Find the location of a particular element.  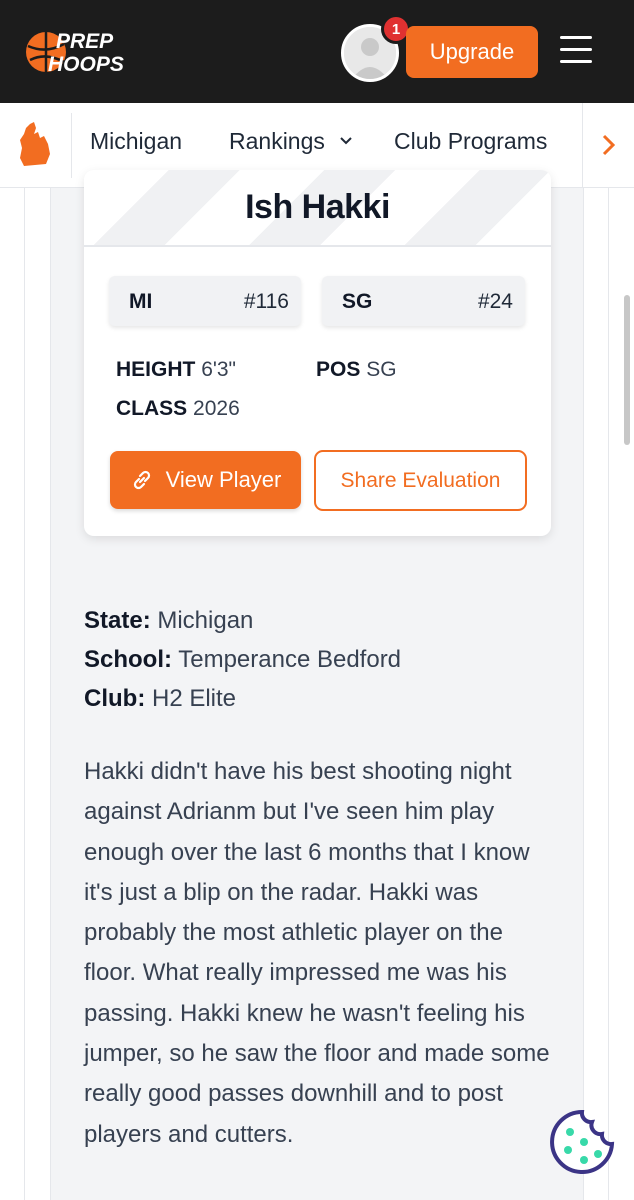

state-info-label: State: is located at coordinates (117, 620).